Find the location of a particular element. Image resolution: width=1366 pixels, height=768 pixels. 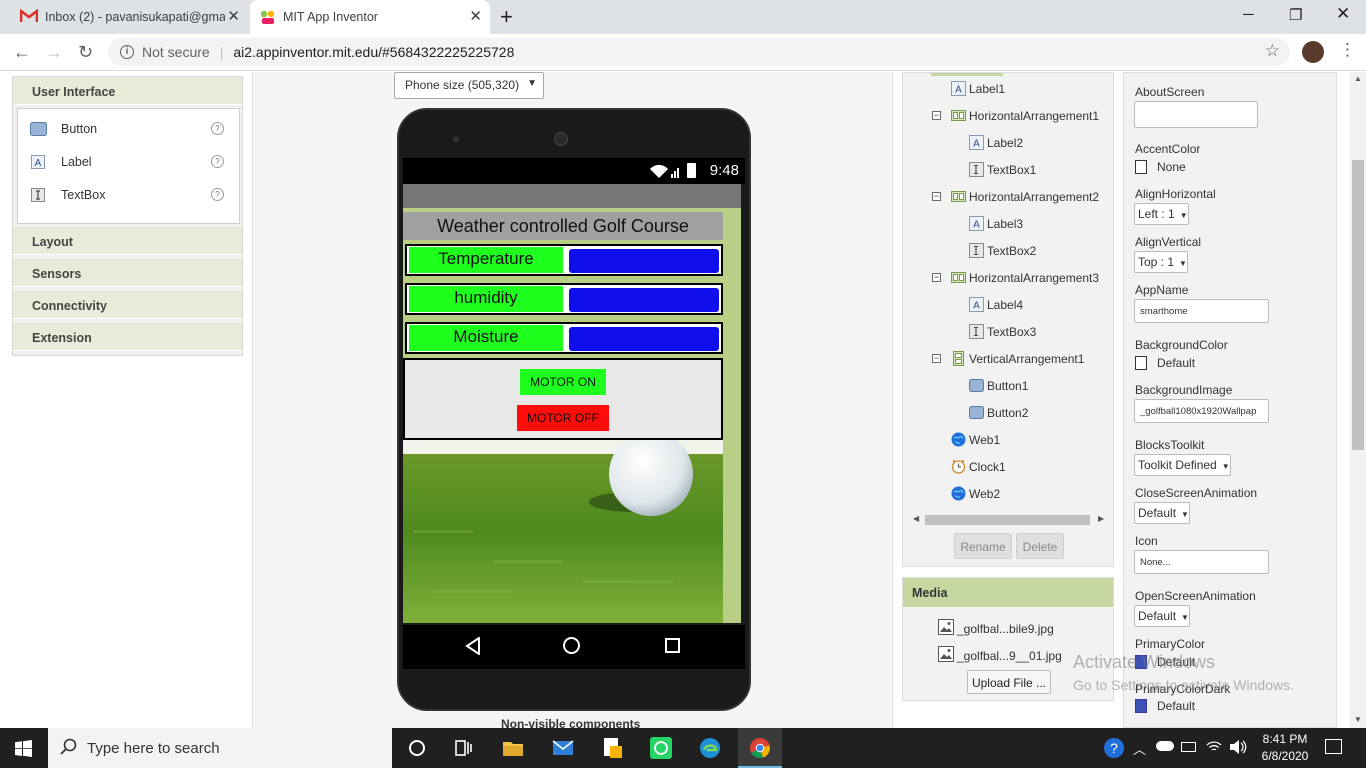

component-tree-item: A Label1 is located at coordinates (978, 88).